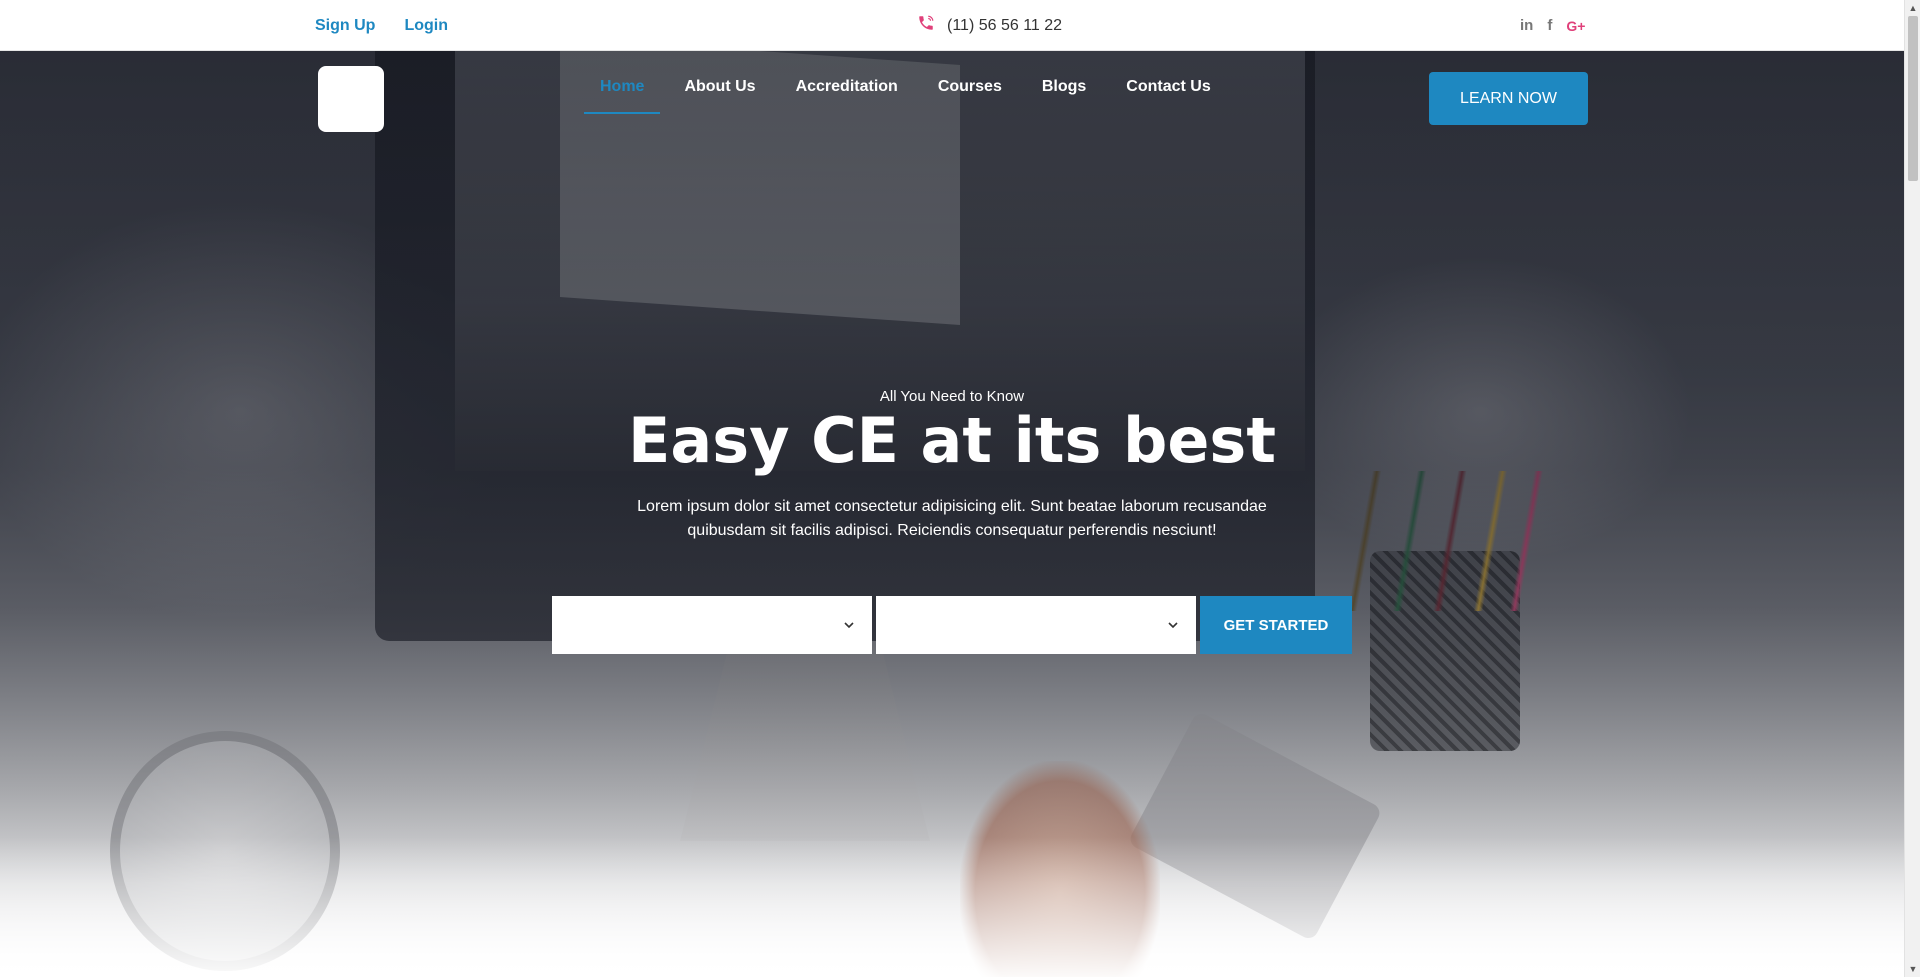 This screenshot has width=1920, height=977. I want to click on facebook-icon: f, so click(1549, 25).